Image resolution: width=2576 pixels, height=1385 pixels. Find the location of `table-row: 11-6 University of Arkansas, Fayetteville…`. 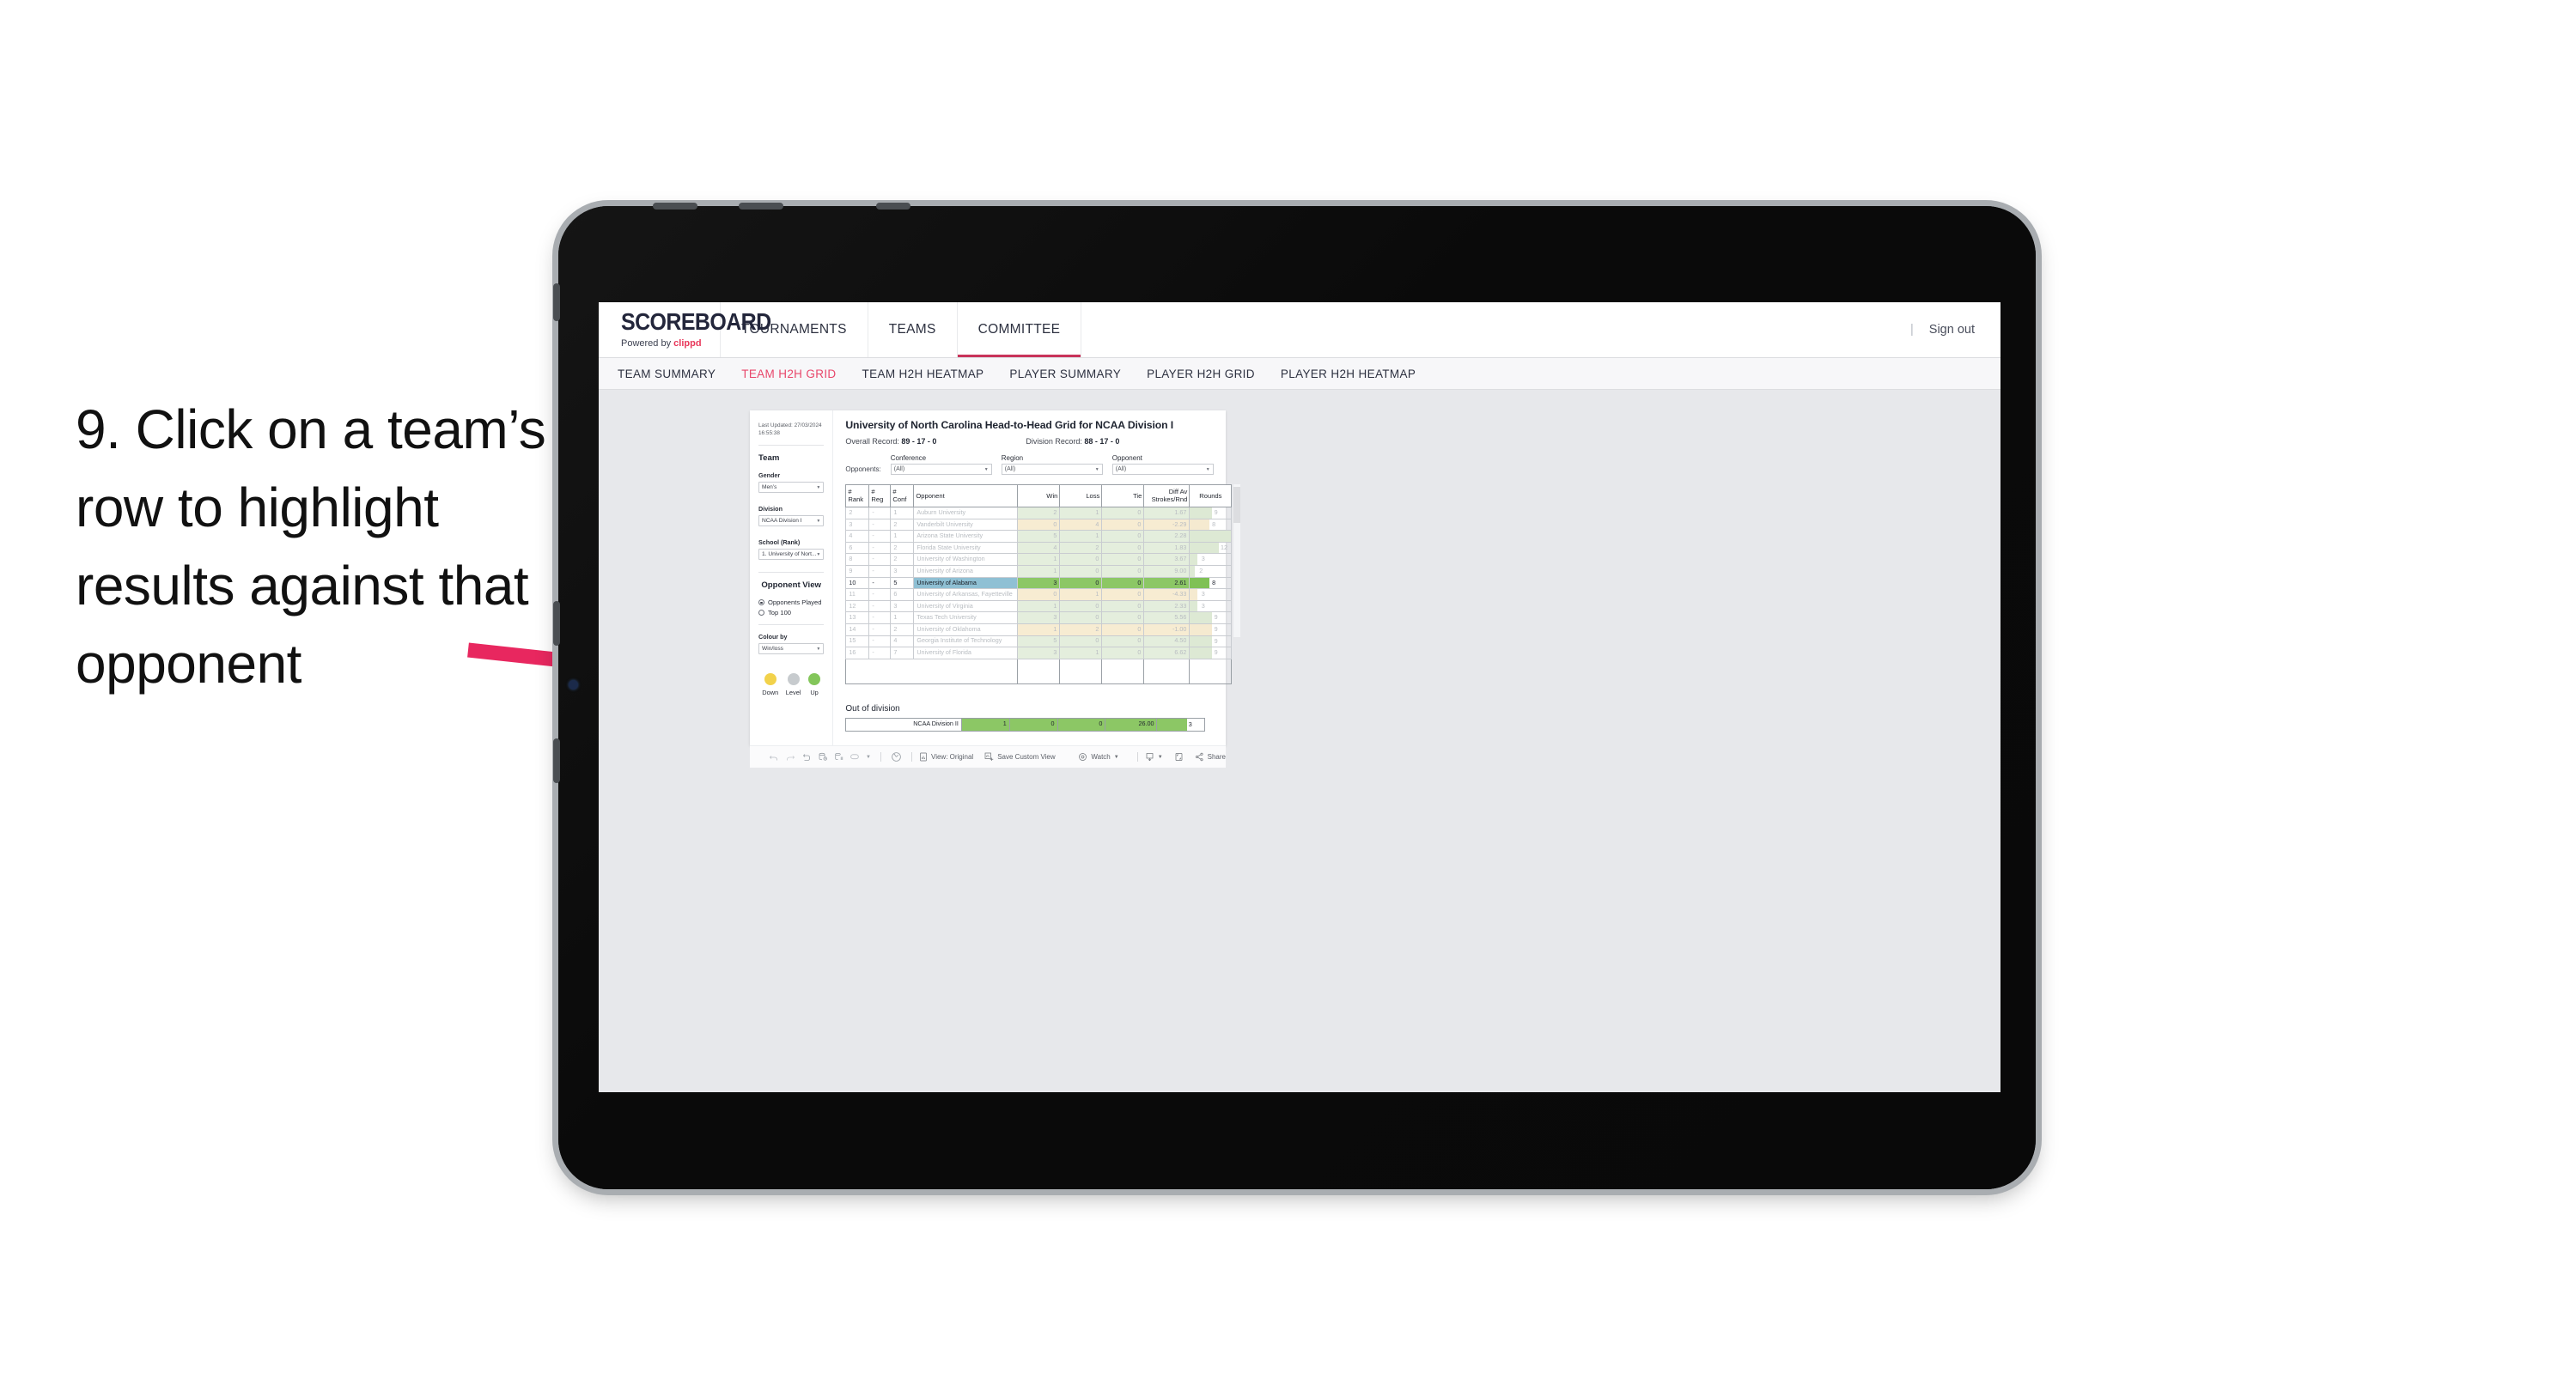

table-row: 11-6 University of Arkansas, Fayetteville… is located at coordinates (1039, 594).